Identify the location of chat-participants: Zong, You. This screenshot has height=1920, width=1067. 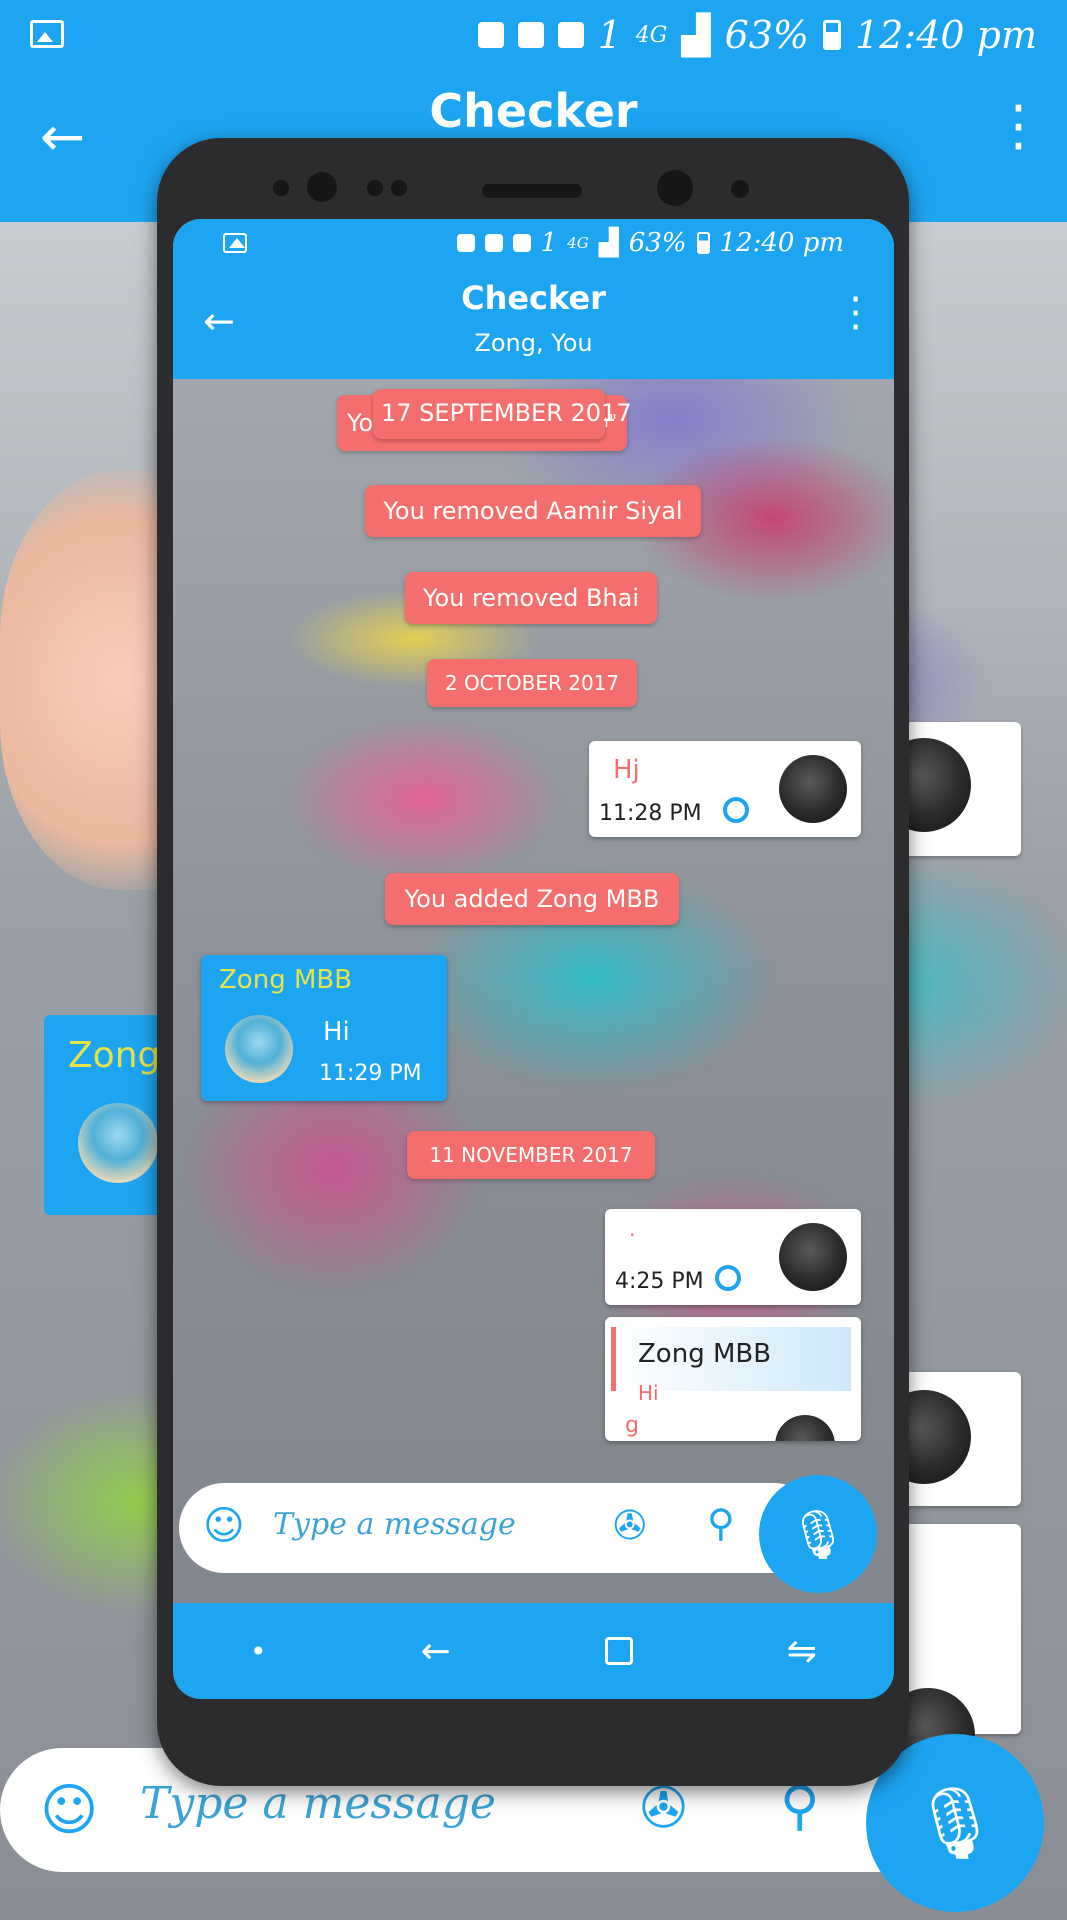
(533, 343).